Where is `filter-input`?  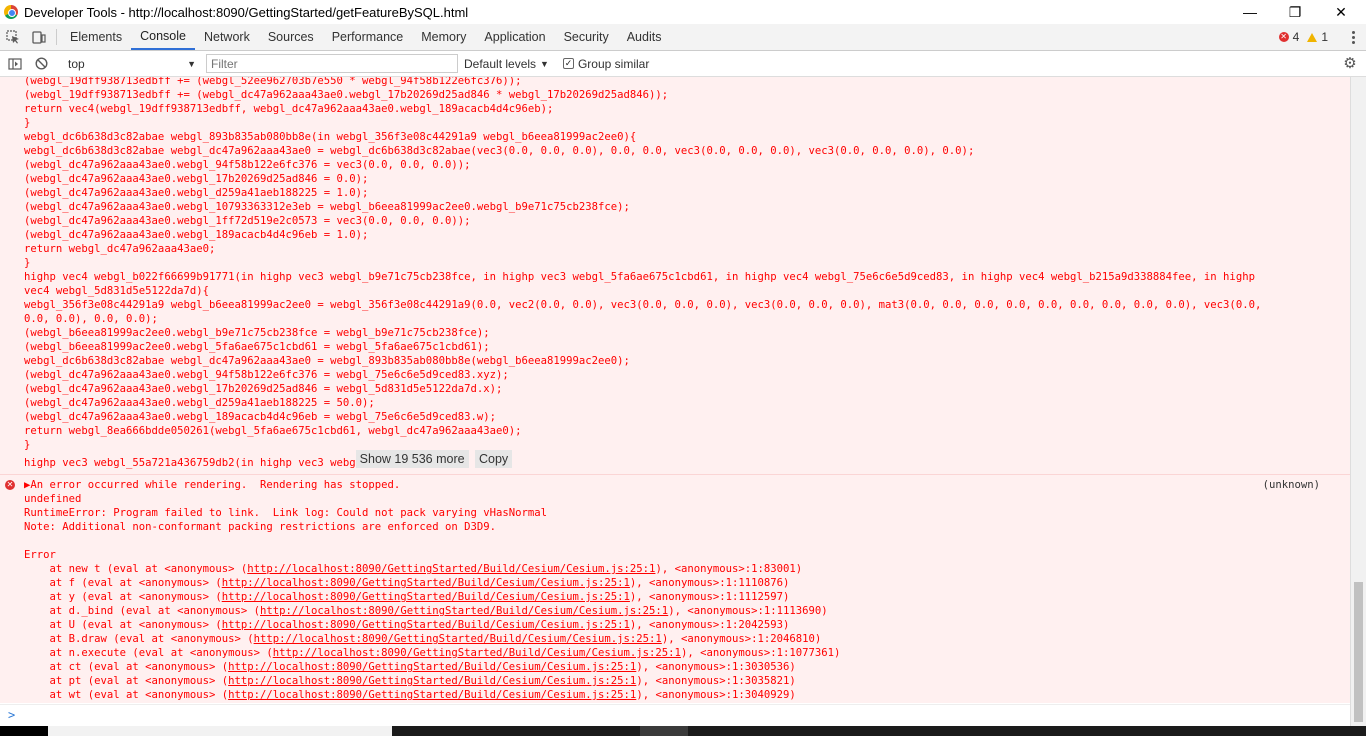
filter-input is located at coordinates (332, 63).